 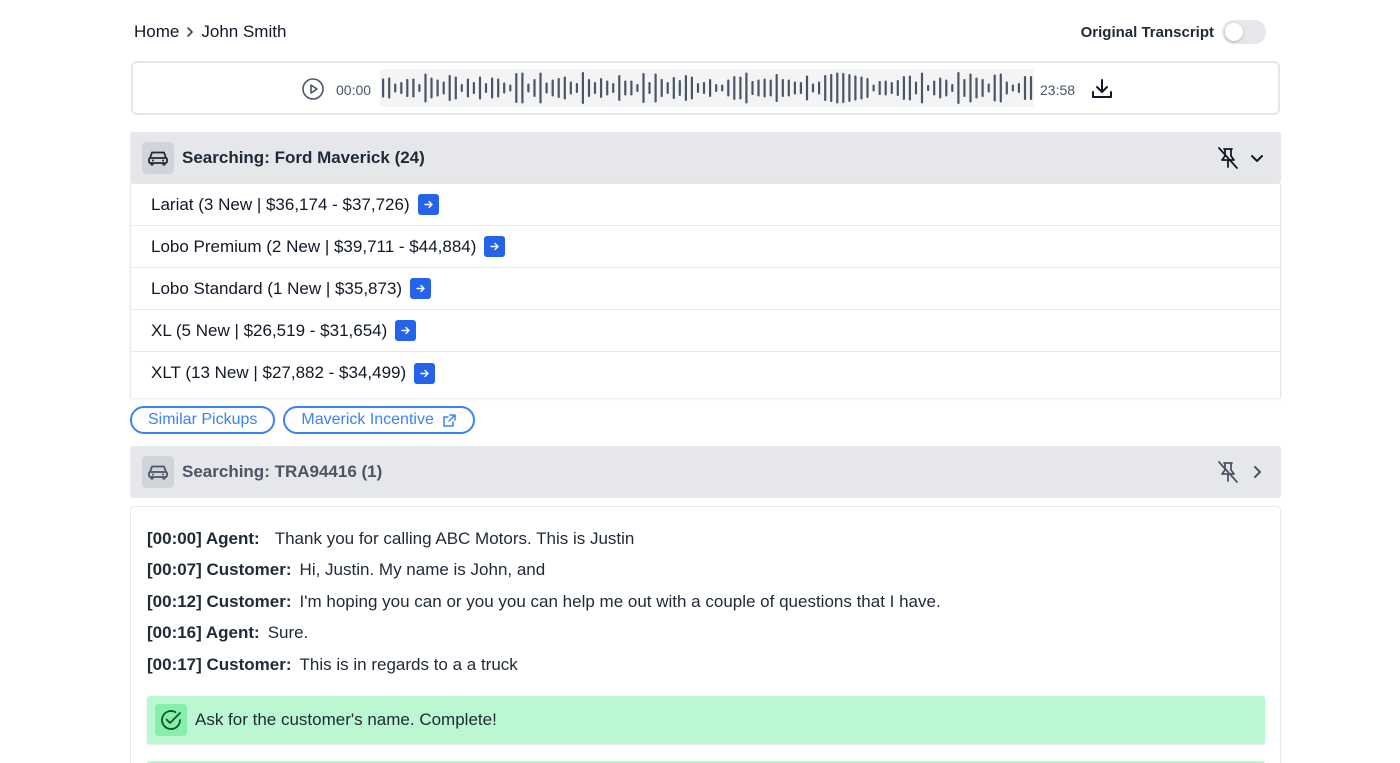 What do you see at coordinates (313, 89) in the screenshot?
I see `play-circle-icon` at bounding box center [313, 89].